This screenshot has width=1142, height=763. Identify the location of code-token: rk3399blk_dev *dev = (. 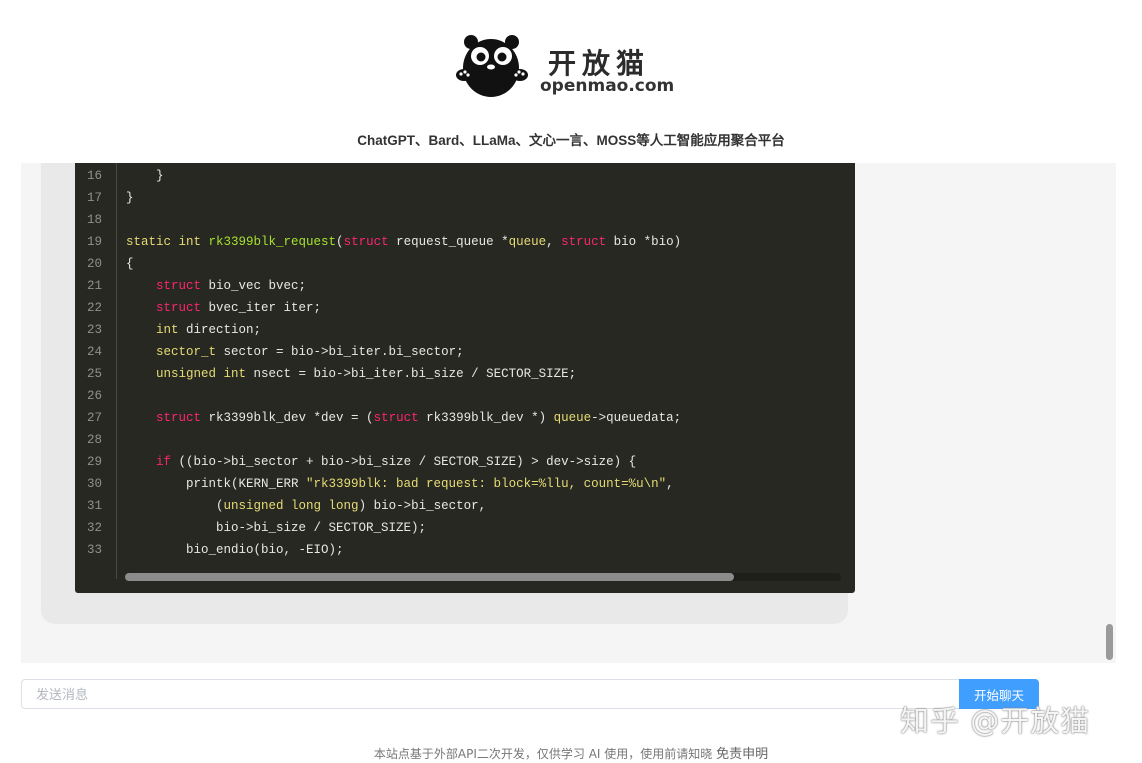
(287, 418).